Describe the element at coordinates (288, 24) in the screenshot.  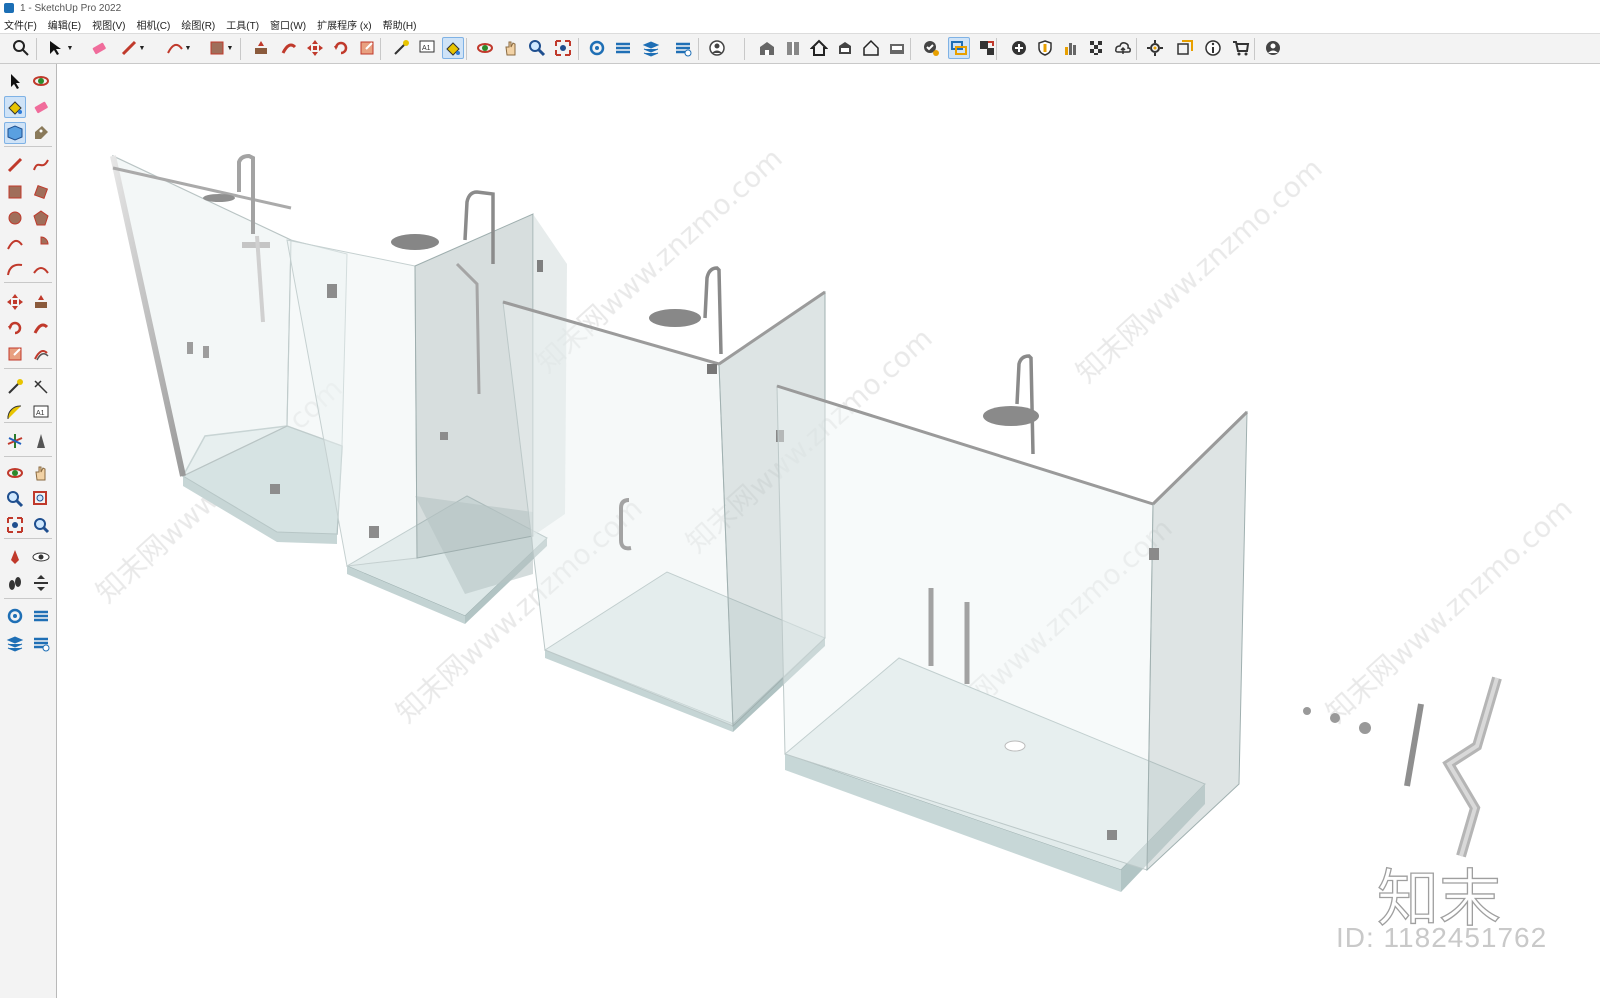
I see `menu-window: 窗口(W)` at that location.